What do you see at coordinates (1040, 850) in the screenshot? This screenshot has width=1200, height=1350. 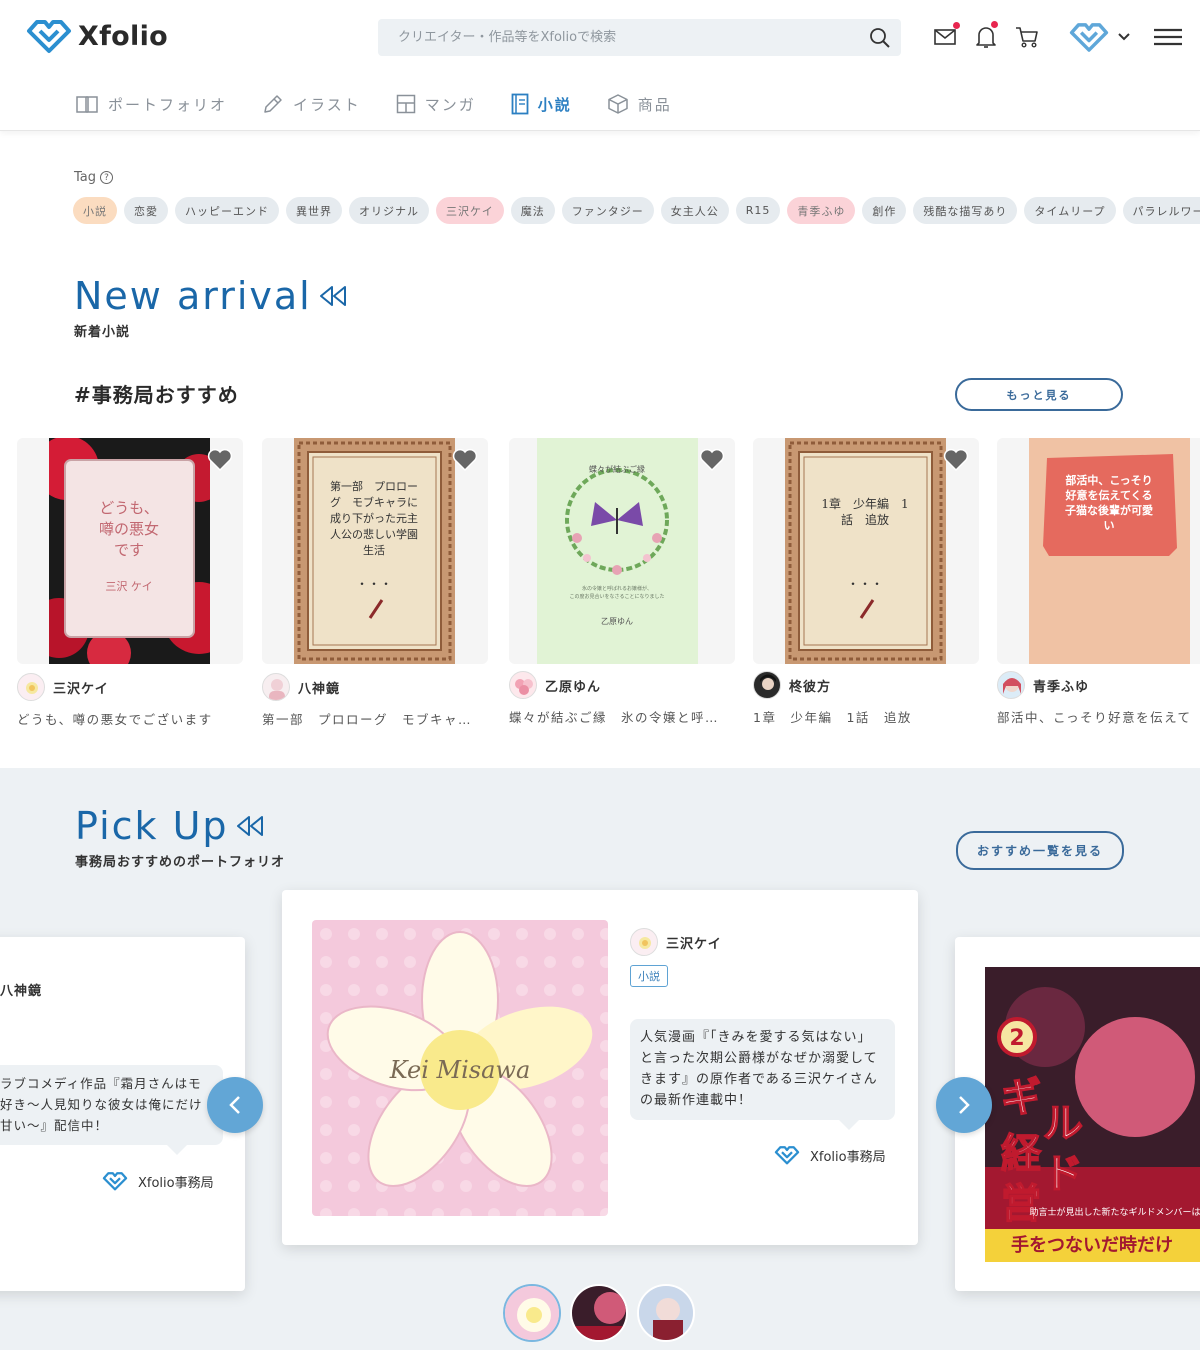 I see `recommend-list-button: おすすめ一覧を見る` at bounding box center [1040, 850].